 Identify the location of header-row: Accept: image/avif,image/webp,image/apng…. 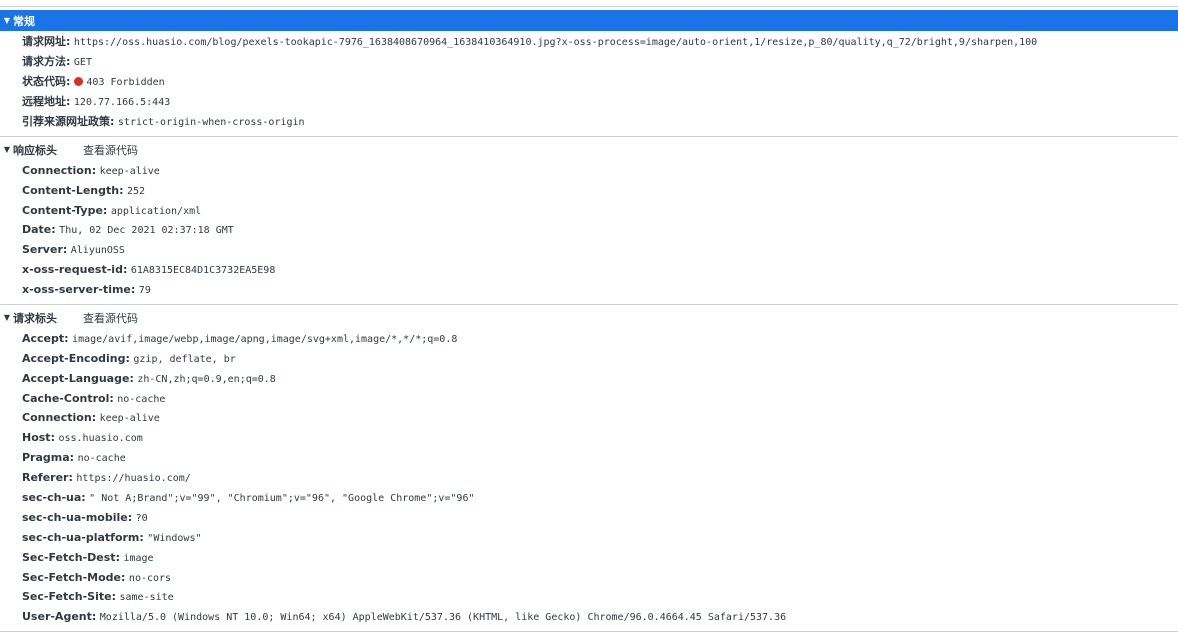
(240, 338).